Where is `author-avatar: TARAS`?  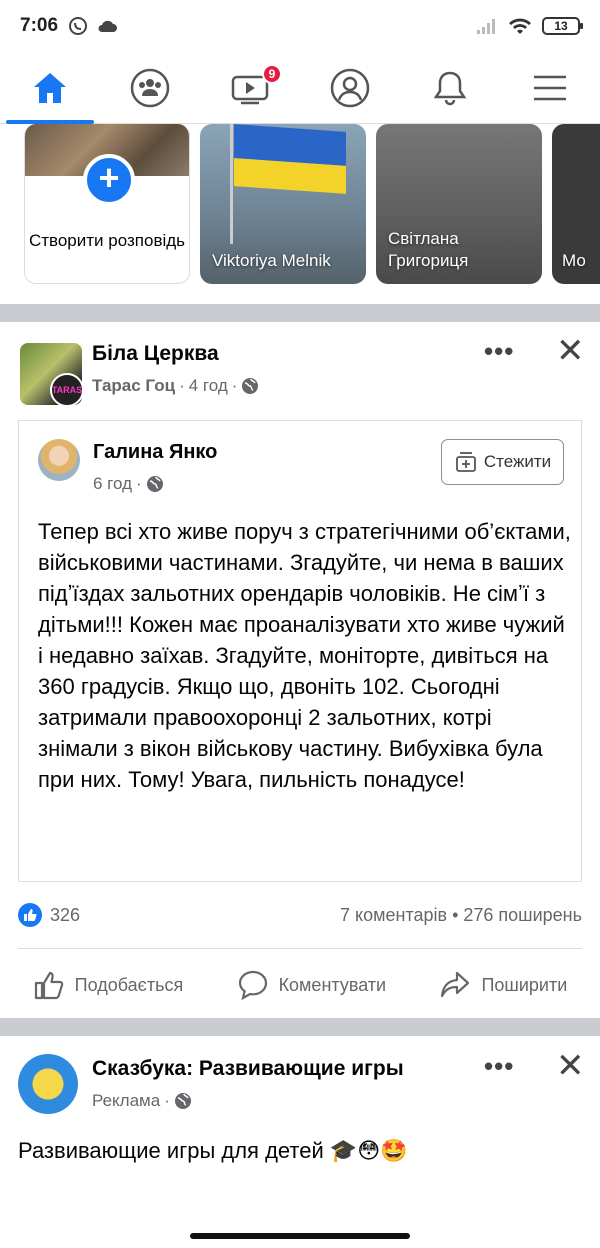 author-avatar: TARAS is located at coordinates (66, 389).